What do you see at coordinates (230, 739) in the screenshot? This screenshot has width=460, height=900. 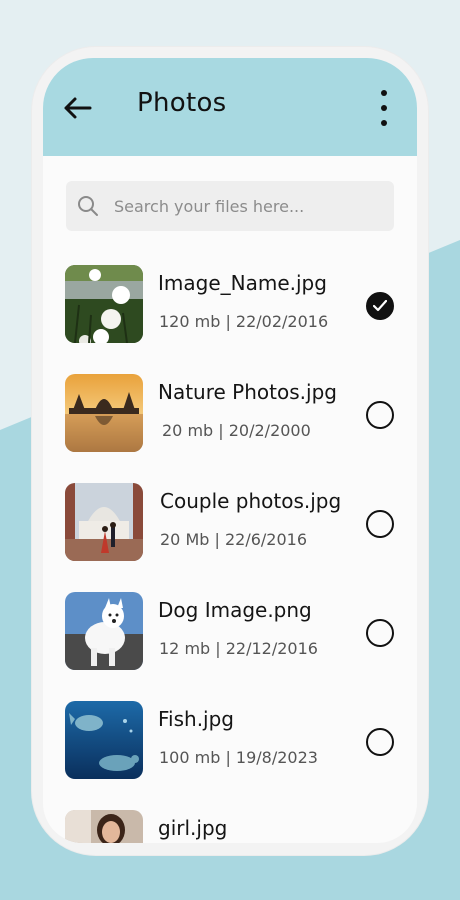 I see `file-row: Fish.jpg 100 mb | 19/8/2023` at bounding box center [230, 739].